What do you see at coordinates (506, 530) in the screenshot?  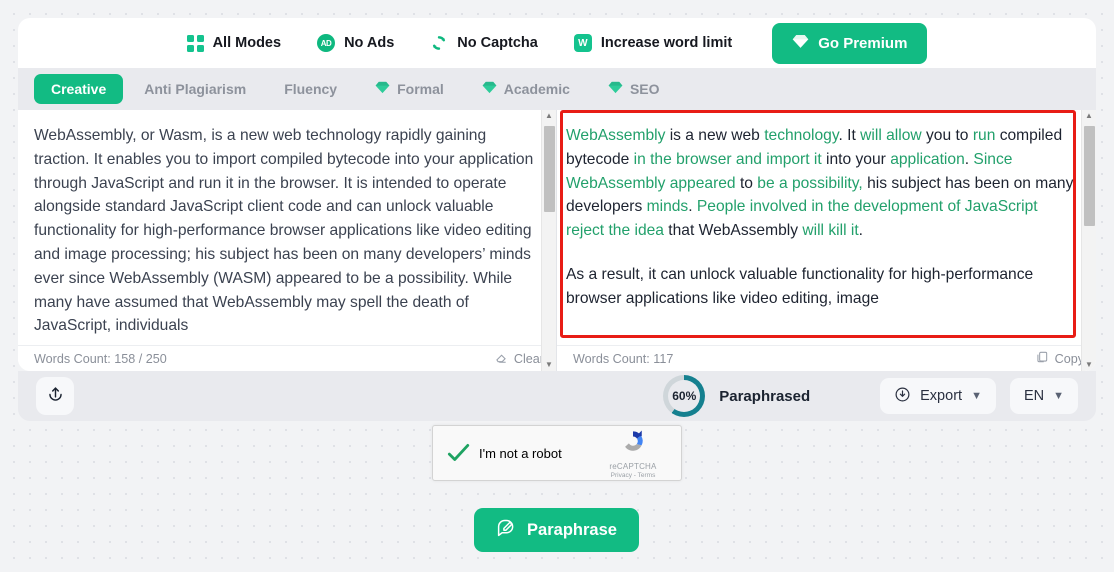 I see `quill-icon` at bounding box center [506, 530].